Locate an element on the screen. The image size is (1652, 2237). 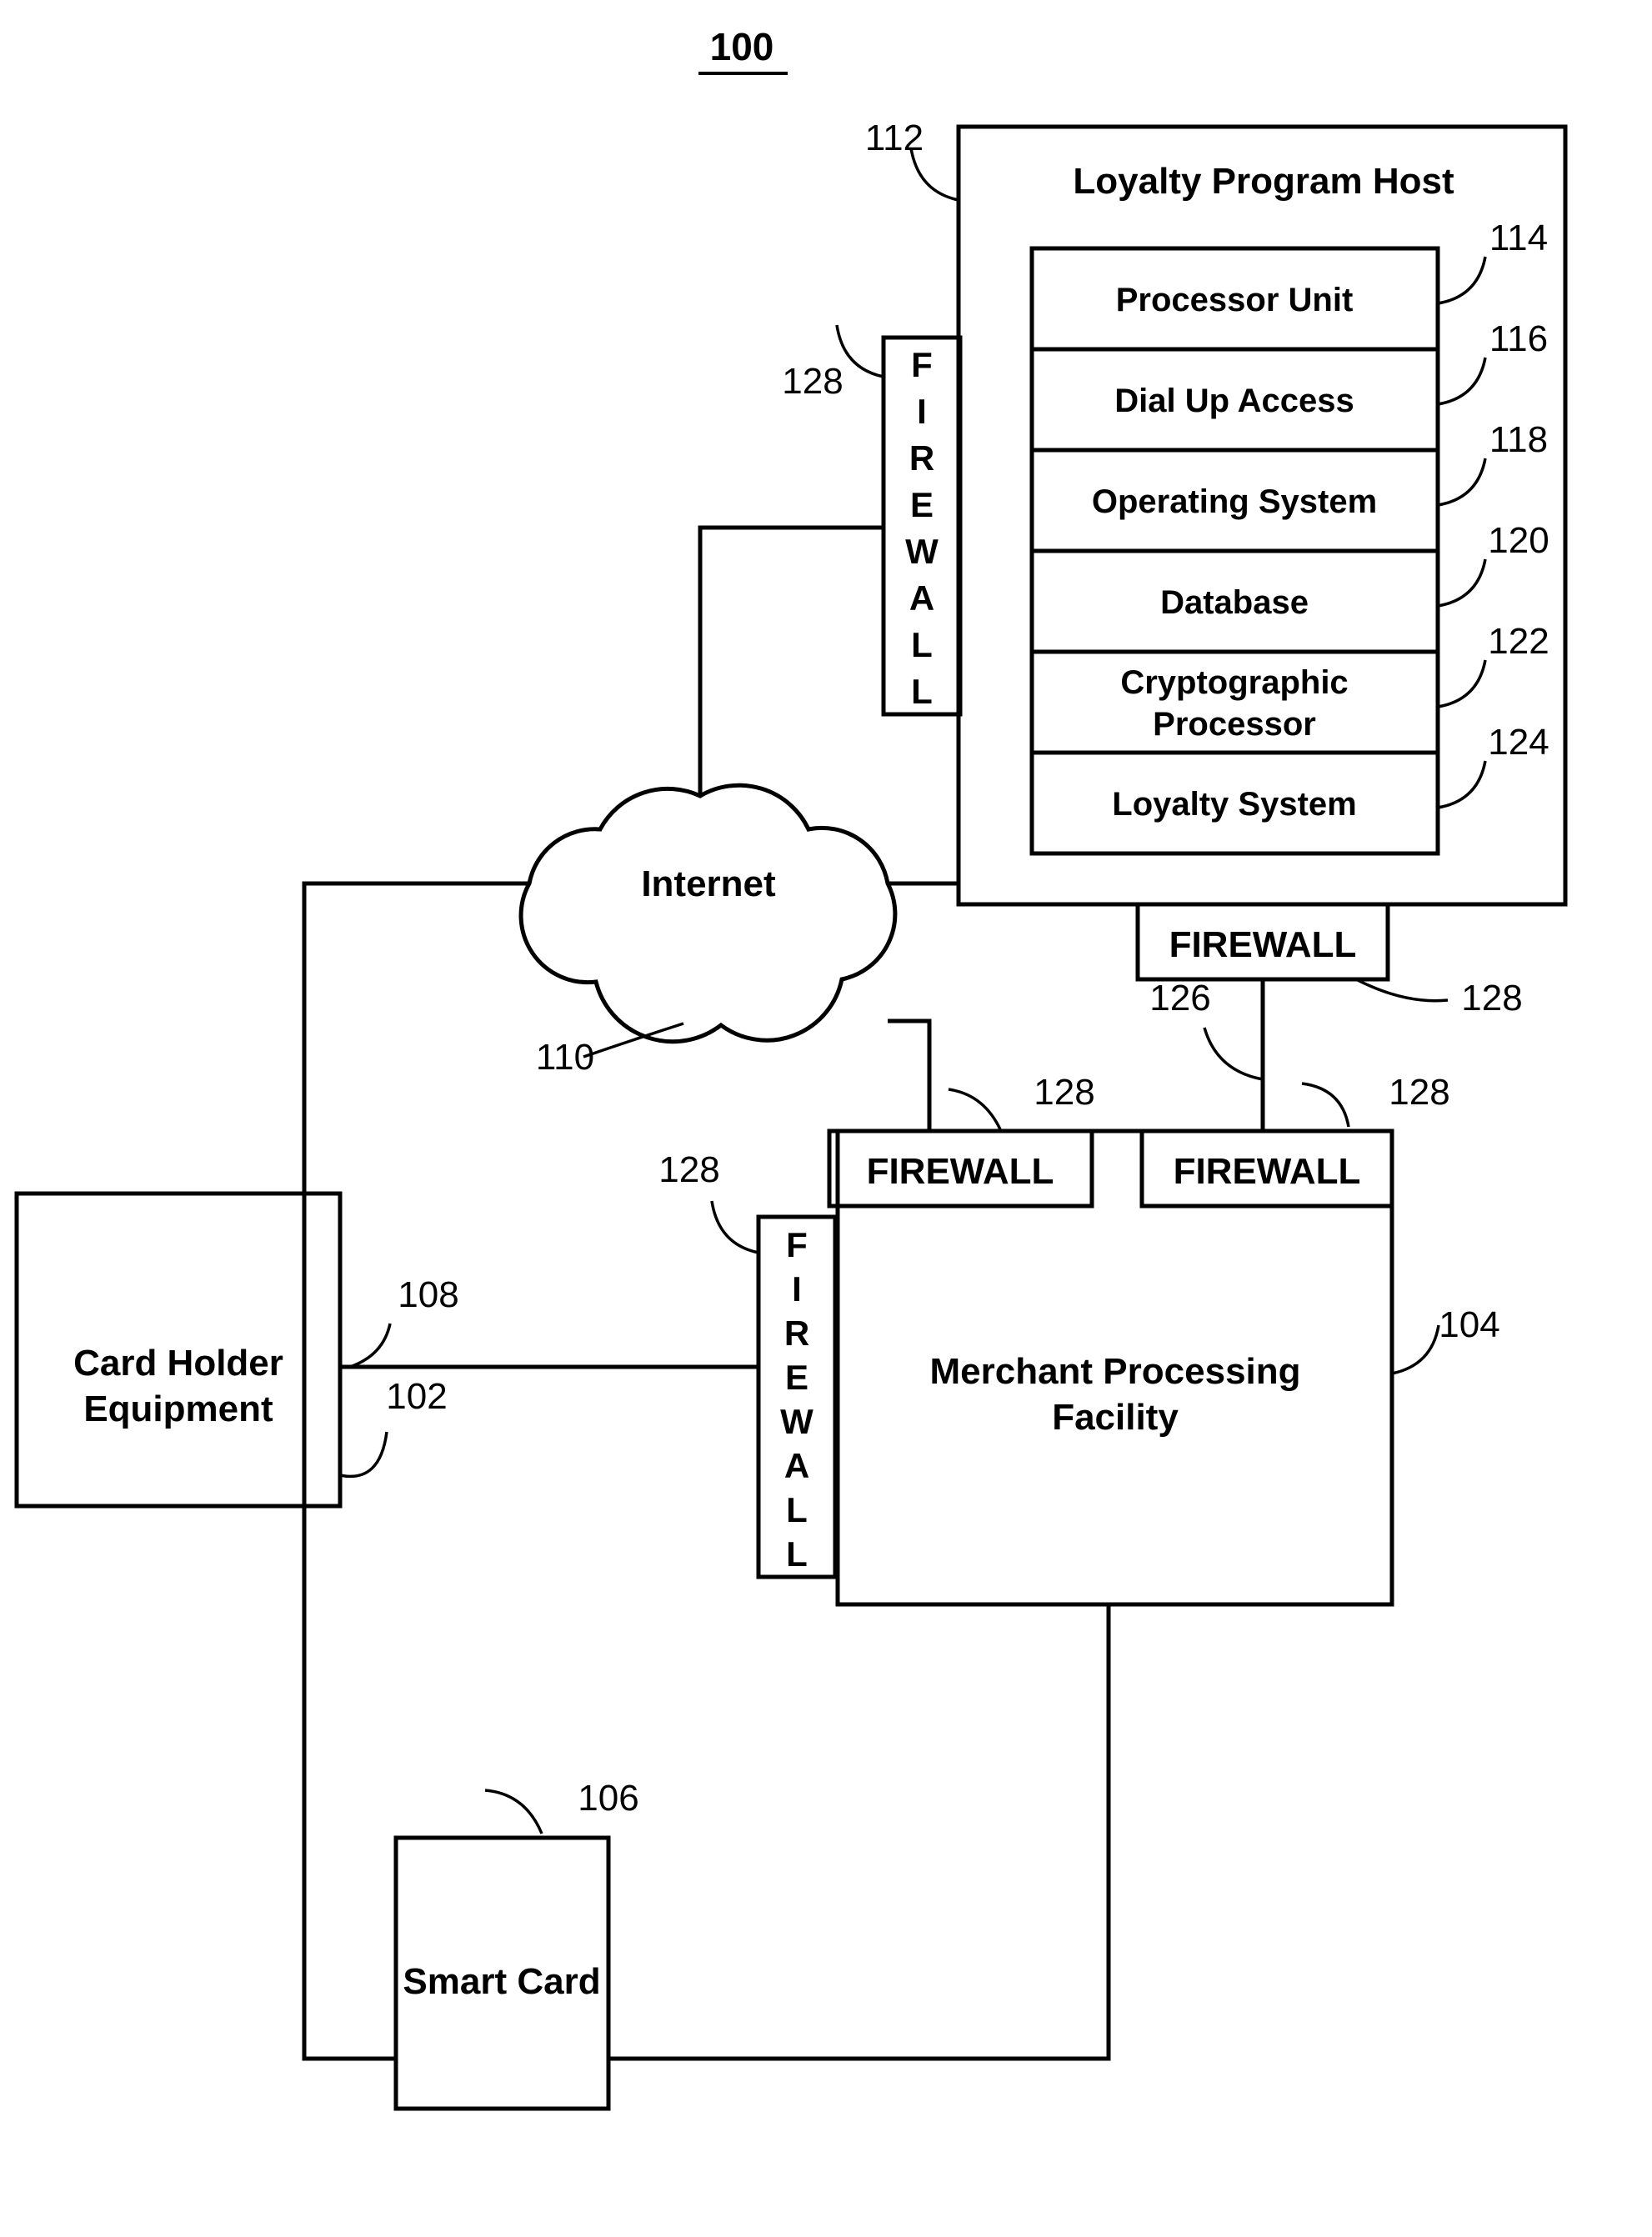
ref-126: 126 is located at coordinates (1179, 998).